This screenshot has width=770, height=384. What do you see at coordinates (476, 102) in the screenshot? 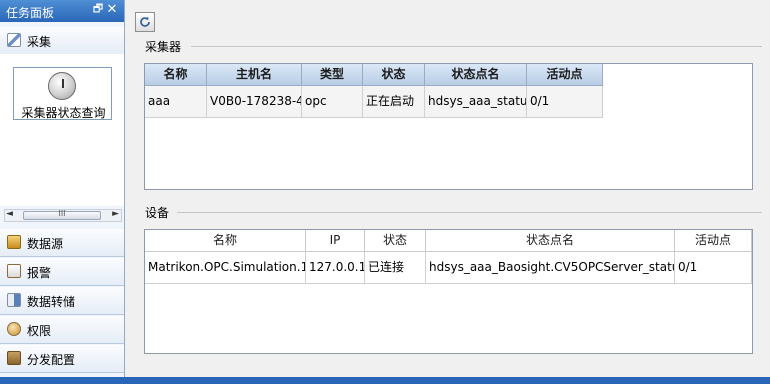
I see `table-cell: hdsys_aaa_status` at bounding box center [476, 102].